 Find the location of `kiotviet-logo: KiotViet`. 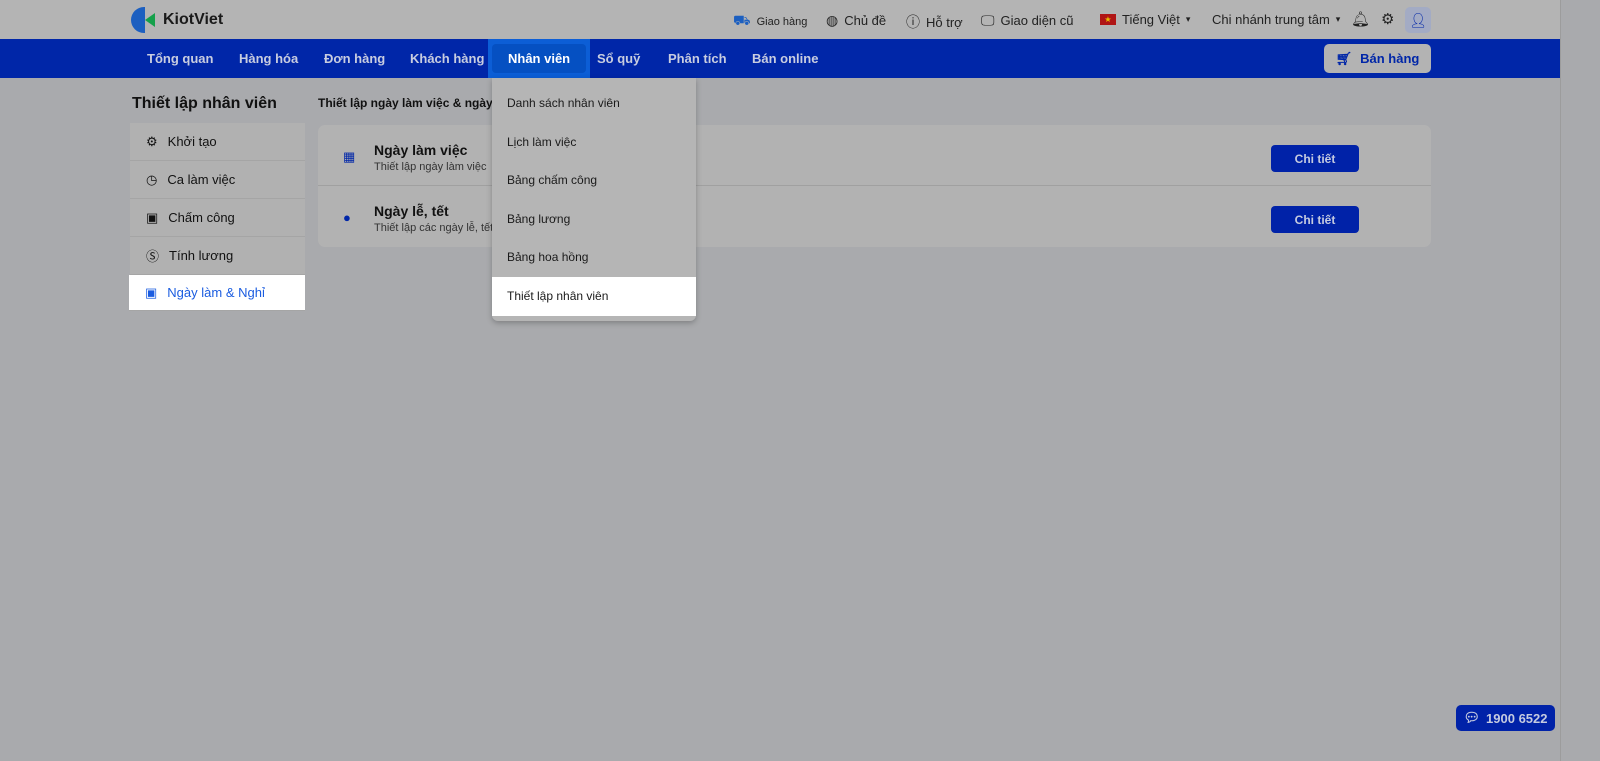

kiotviet-logo: KiotViet is located at coordinates (177, 20).